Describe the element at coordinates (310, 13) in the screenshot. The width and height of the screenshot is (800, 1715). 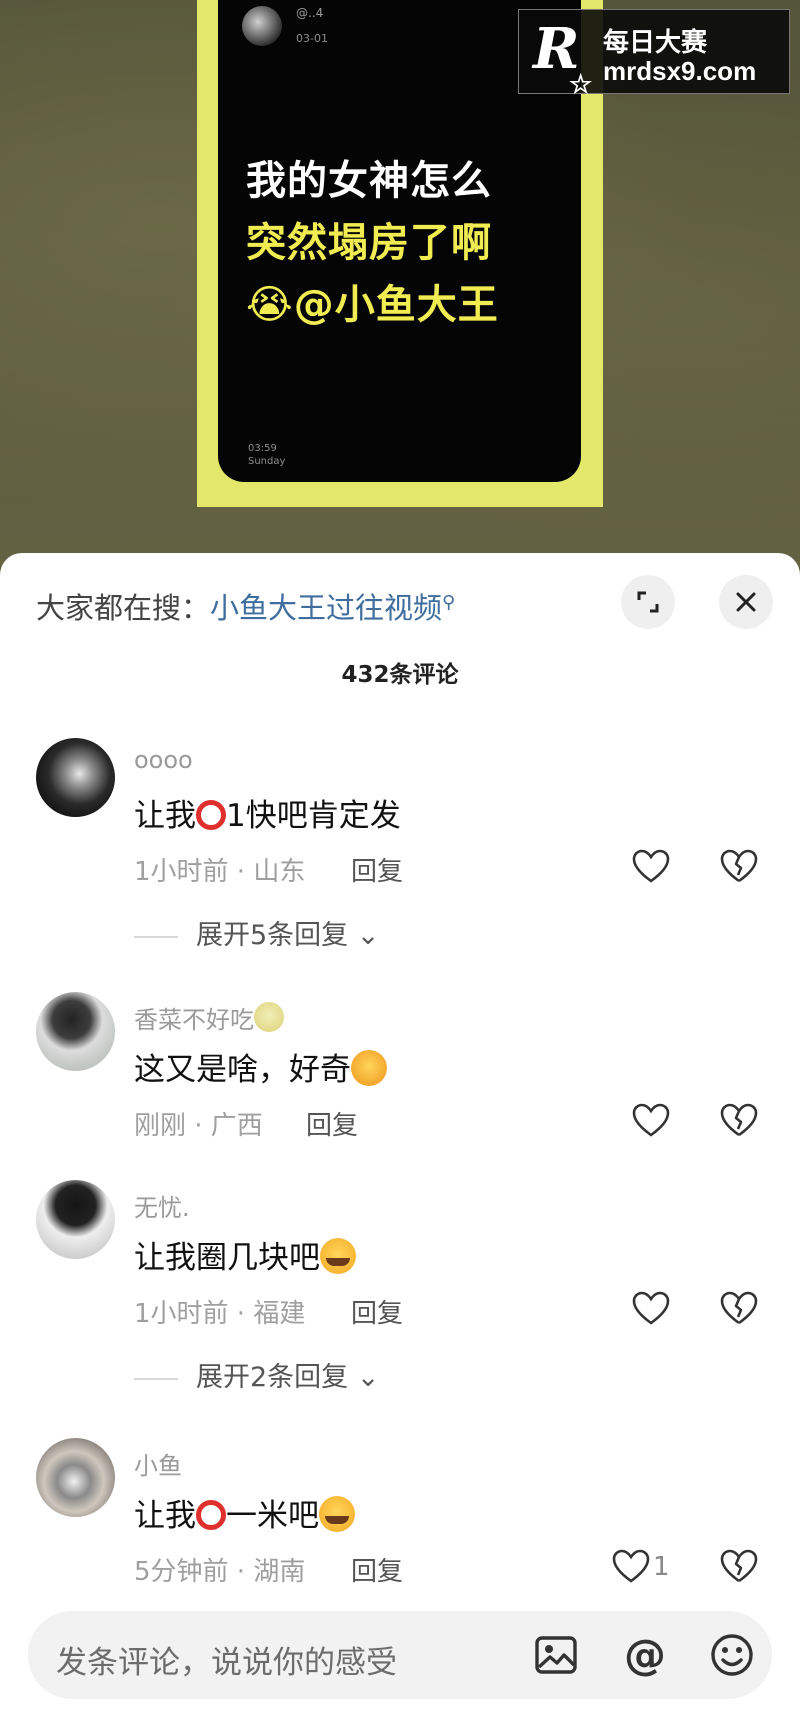
I see `post-username: @..4` at that location.